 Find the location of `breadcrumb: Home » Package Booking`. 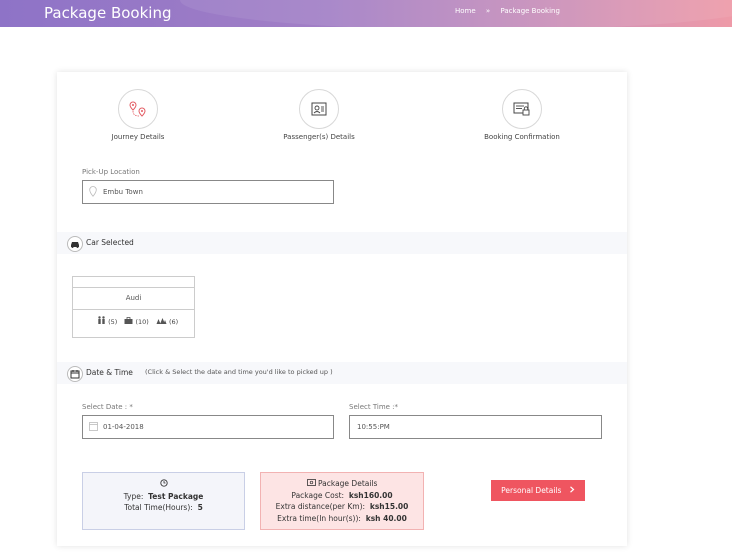

breadcrumb: Home » Package Booking is located at coordinates (511, 11).